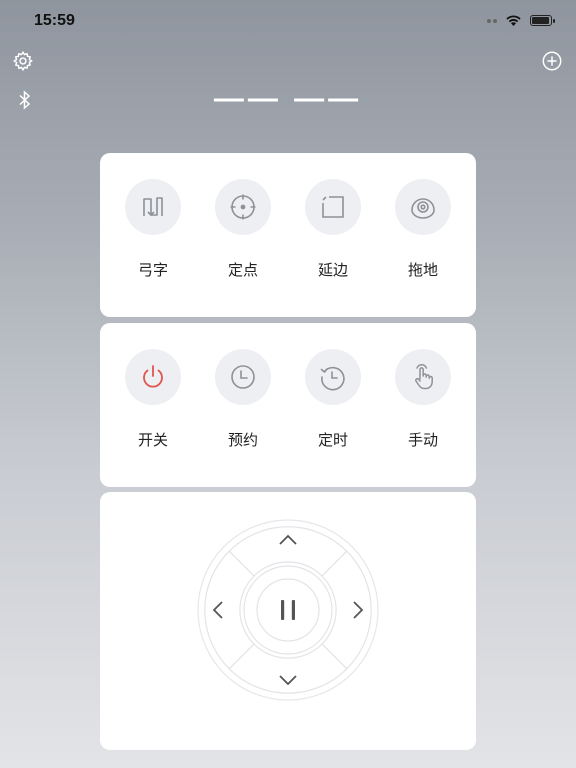 Image resolution: width=576 pixels, height=768 pixels. What do you see at coordinates (333, 207) in the screenshot?
I see `edge-icon` at bounding box center [333, 207].